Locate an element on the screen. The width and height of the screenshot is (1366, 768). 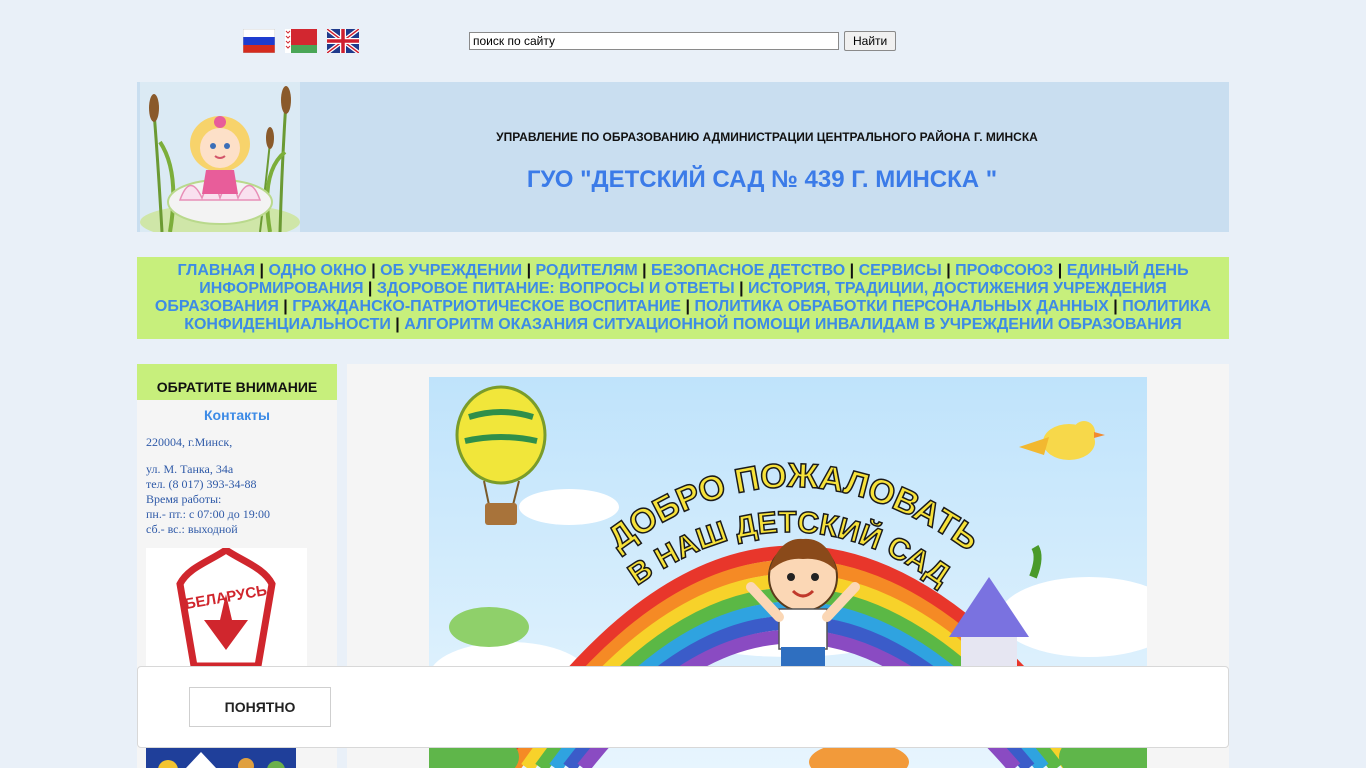
kindergarten-logo is located at coordinates (220, 157).